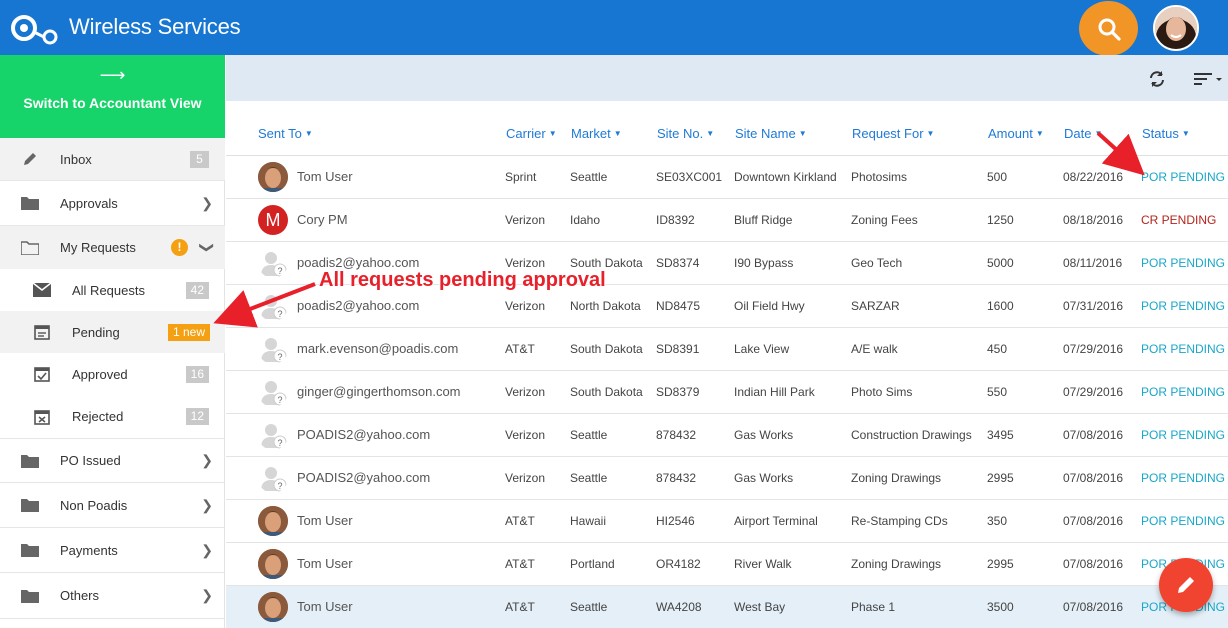 This screenshot has height=628, width=1228. Describe the element at coordinates (1166, 133) in the screenshot. I see `column-header-status: Status ▼` at that location.